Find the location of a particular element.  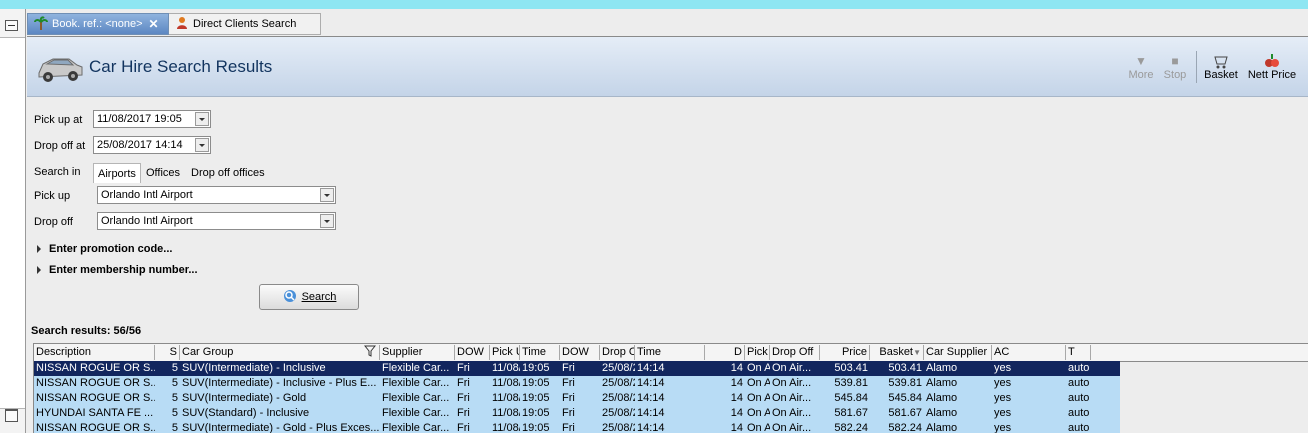

column-header: Pick Up is located at coordinates (757, 352).